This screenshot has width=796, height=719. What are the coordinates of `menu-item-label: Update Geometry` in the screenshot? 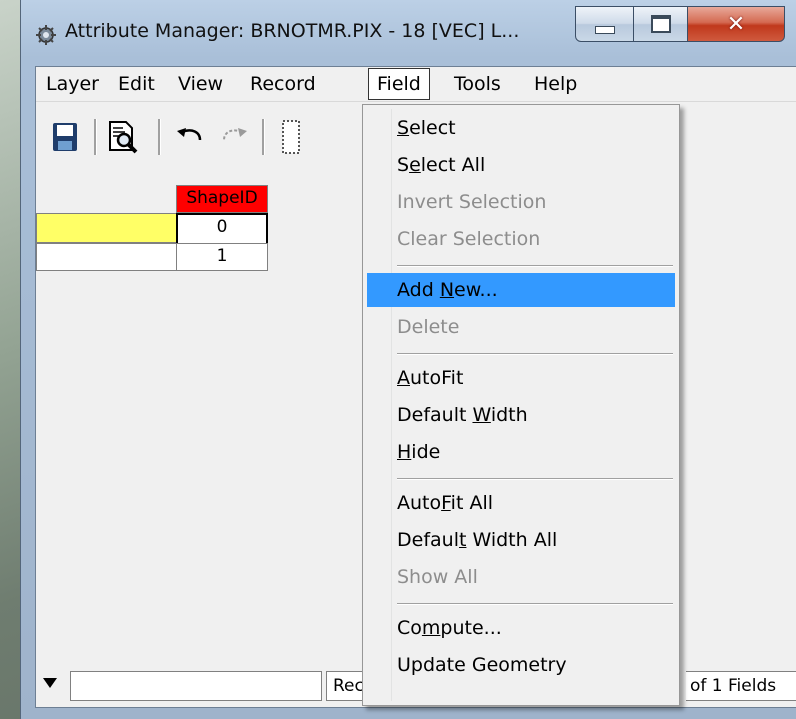 It's located at (482, 665).